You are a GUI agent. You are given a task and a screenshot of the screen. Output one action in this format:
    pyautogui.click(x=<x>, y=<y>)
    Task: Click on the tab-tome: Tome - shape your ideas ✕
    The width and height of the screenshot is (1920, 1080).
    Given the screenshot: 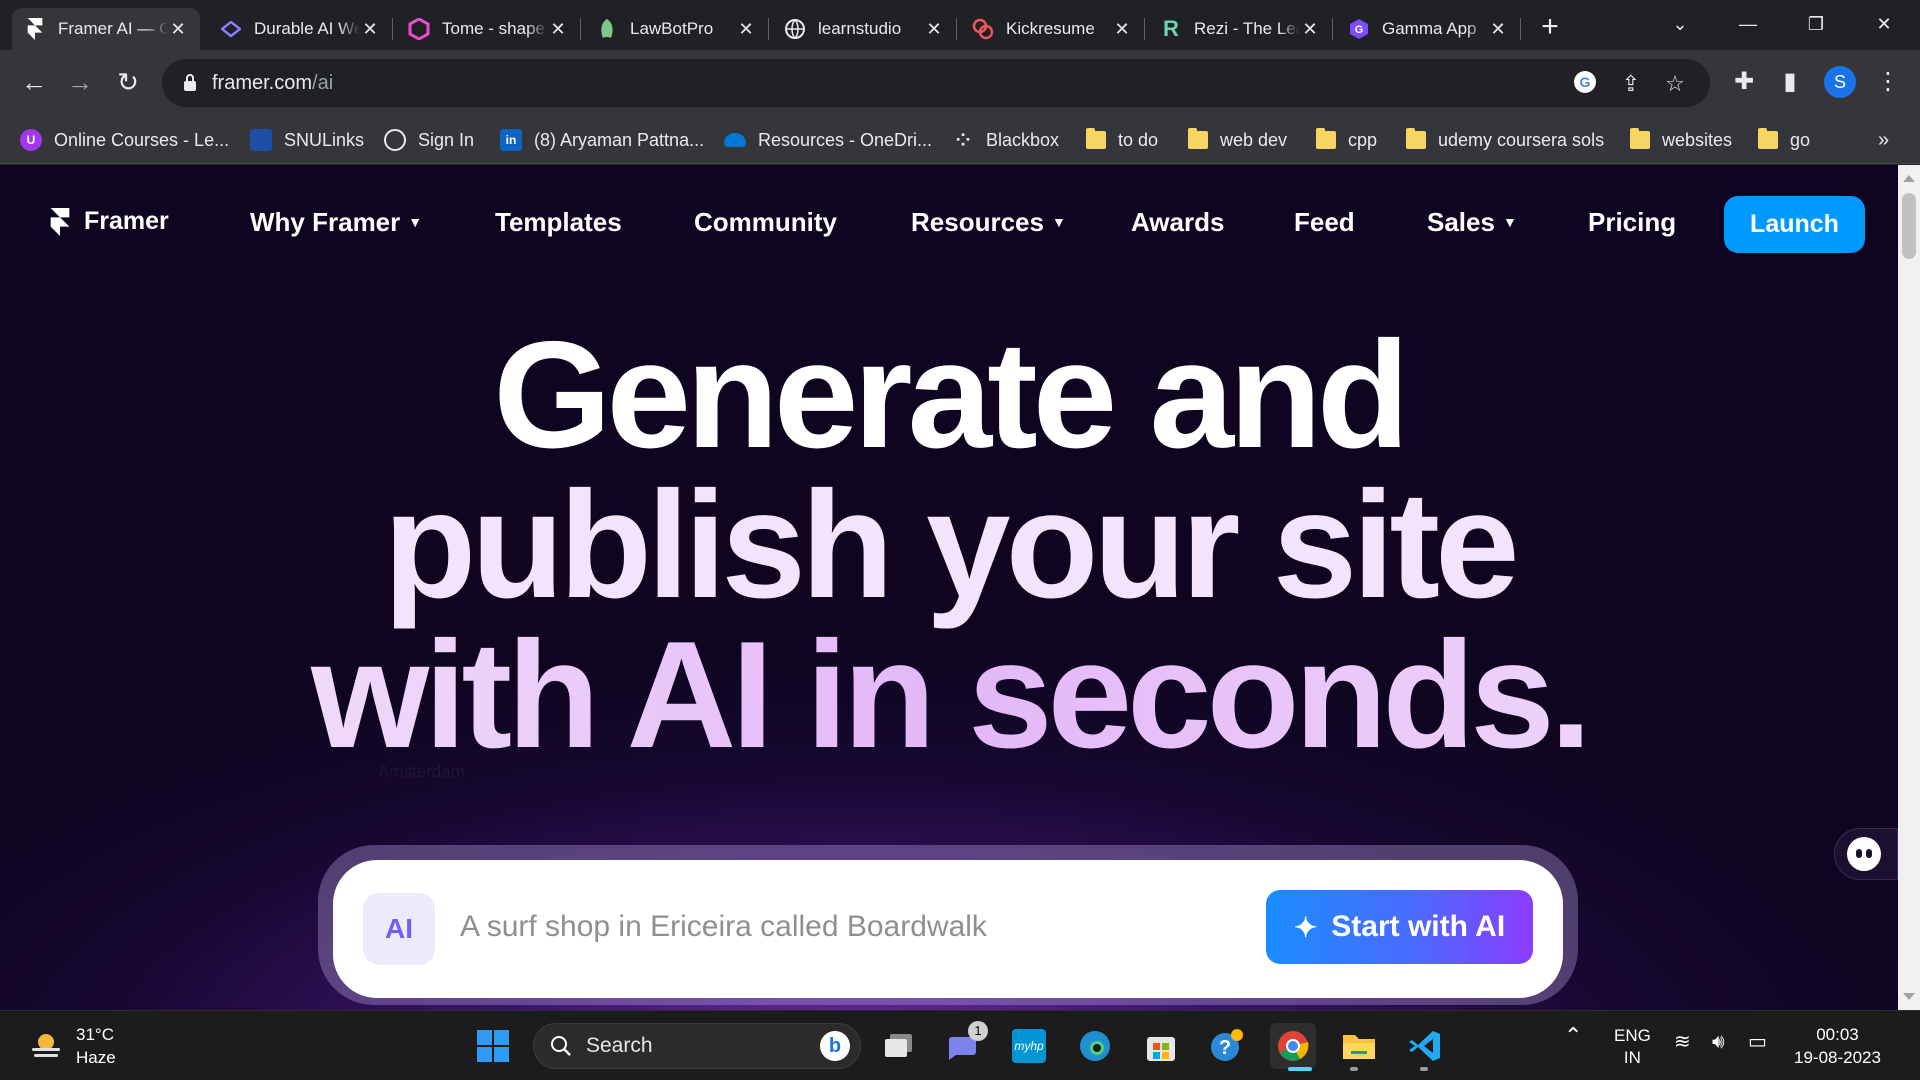 What is the action you would take?
    pyautogui.click(x=488, y=29)
    